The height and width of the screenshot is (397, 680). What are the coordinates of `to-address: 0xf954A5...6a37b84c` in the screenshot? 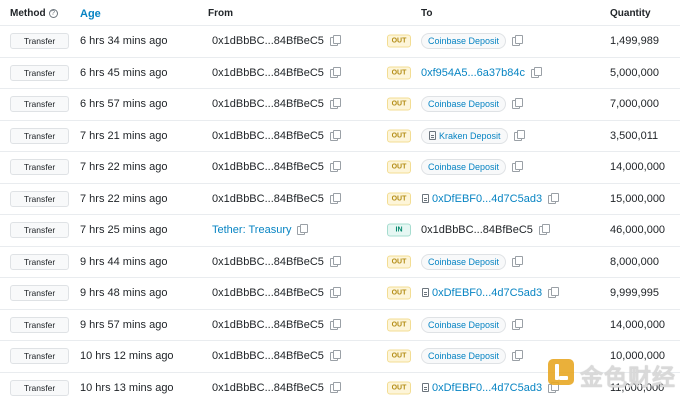 It's located at (481, 72).